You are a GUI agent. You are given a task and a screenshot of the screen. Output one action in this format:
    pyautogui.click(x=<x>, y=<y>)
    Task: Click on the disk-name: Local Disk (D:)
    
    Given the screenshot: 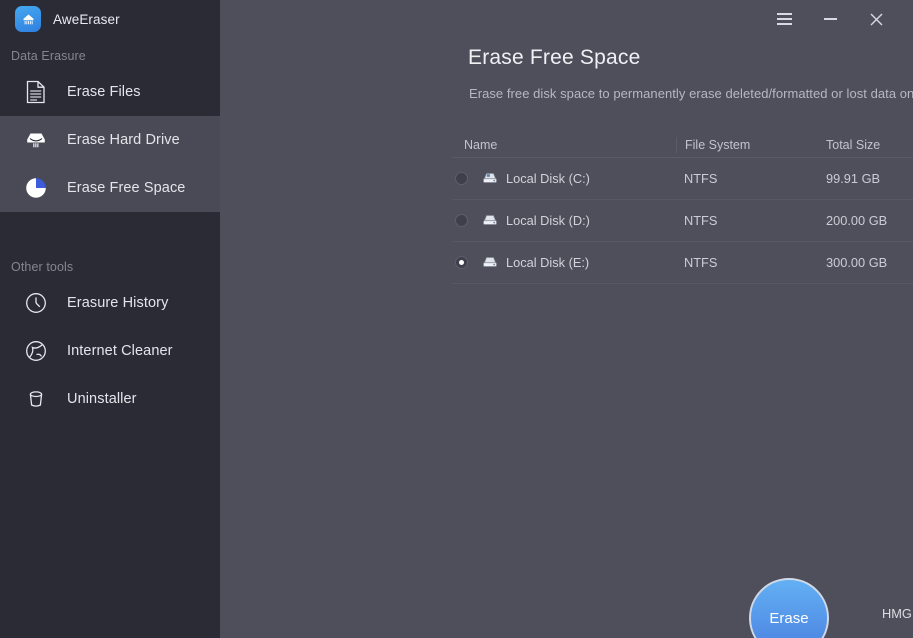 What is the action you would take?
    pyautogui.click(x=548, y=220)
    